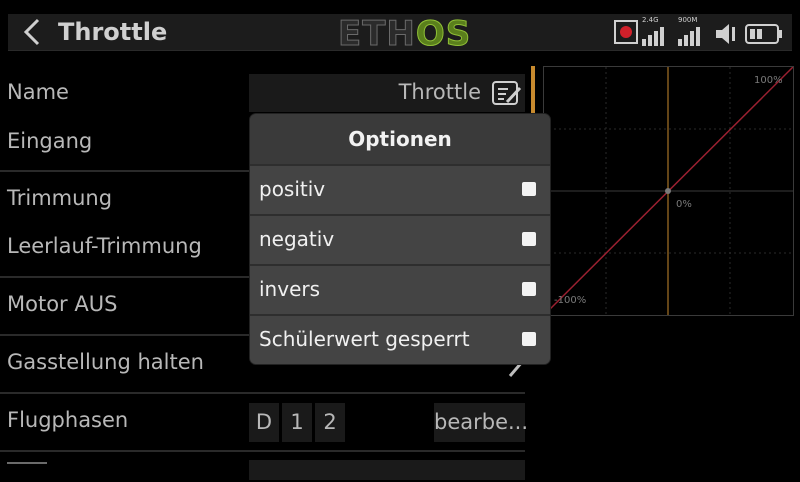  Describe the element at coordinates (650, 20) in the screenshot. I see `rf-band-label: 2.4G` at that location.